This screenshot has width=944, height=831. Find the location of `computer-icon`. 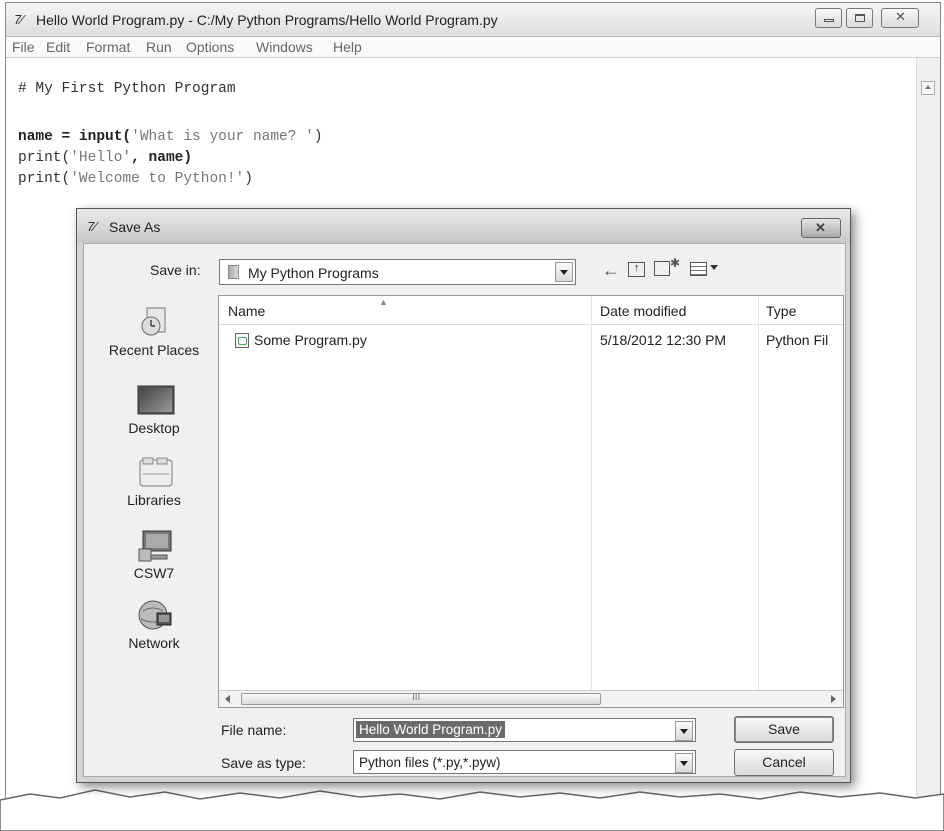

computer-icon is located at coordinates (155, 546).